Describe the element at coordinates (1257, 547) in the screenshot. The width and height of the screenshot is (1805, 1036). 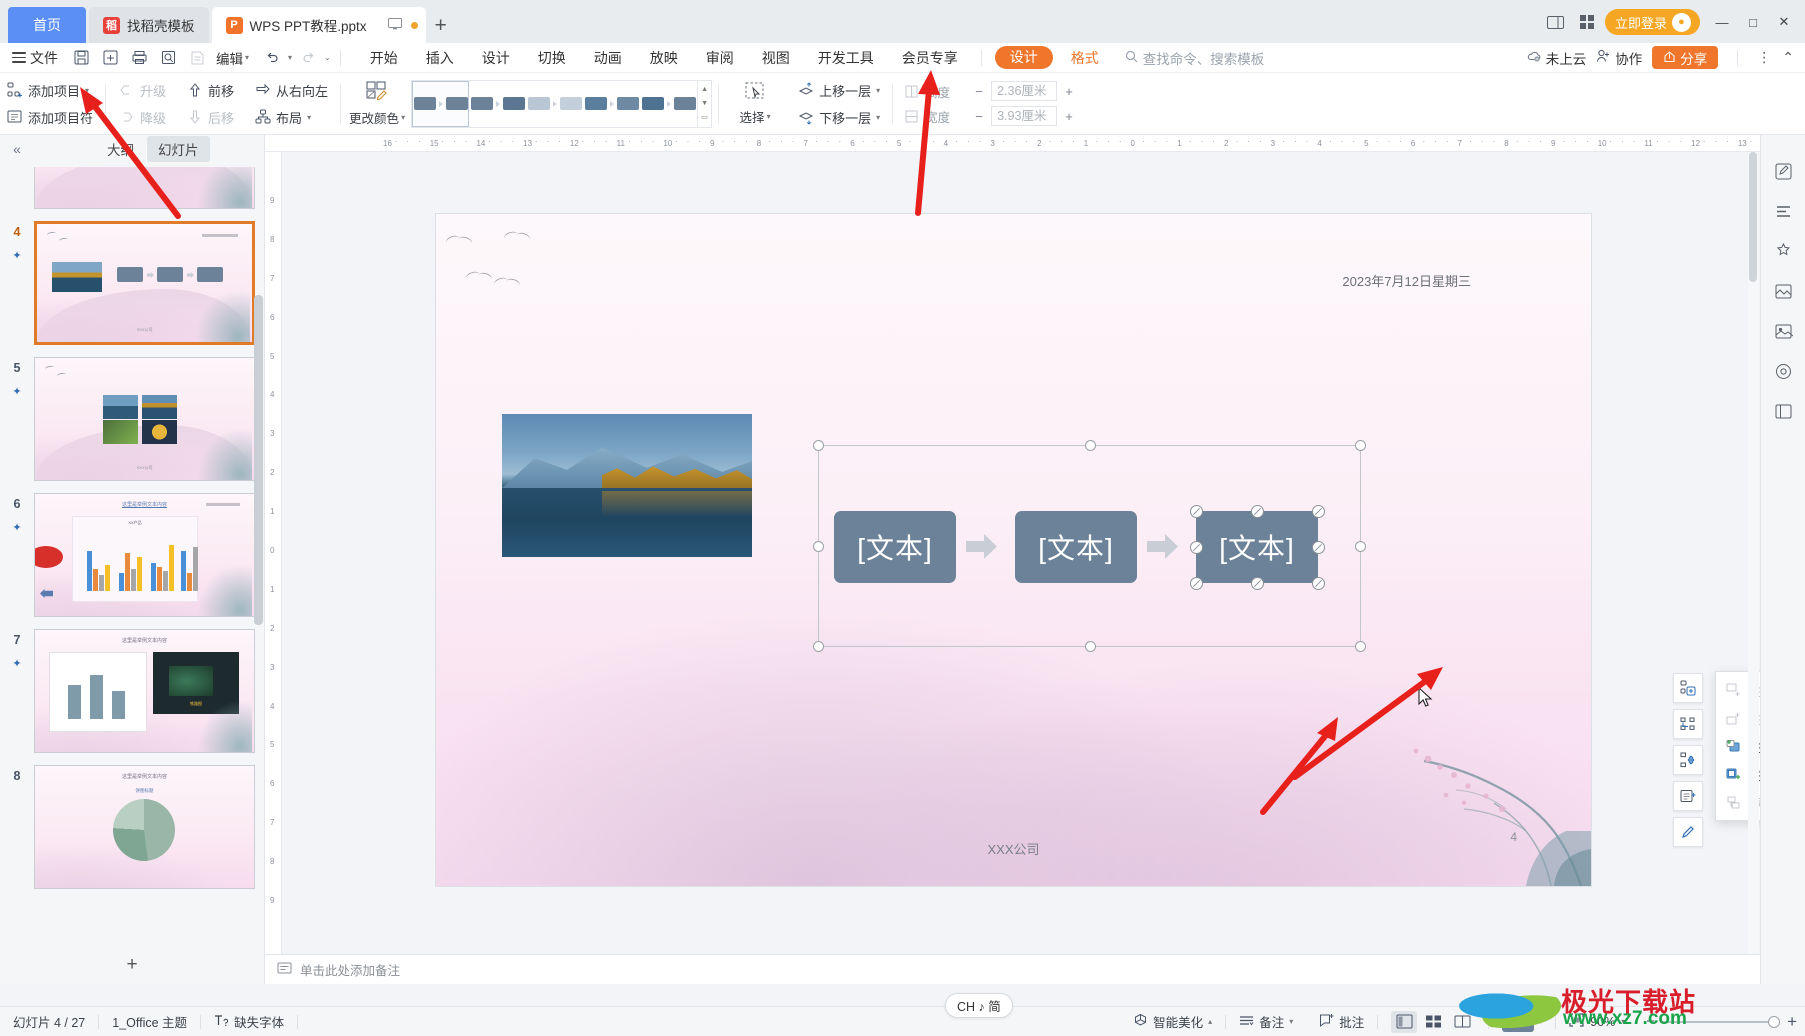
I see `smartart-node-2: [文本]` at that location.